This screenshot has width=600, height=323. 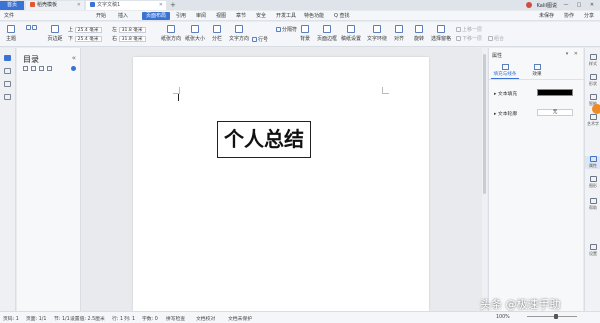 I want to click on rotate-button: 旋转, so click(x=419, y=33).